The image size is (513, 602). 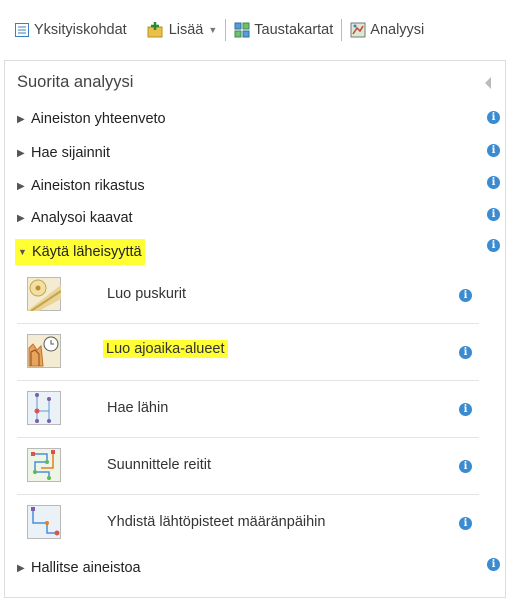 I want to click on group-manage-data: ▶ Hallitse aineistoa, so click(x=79, y=568).